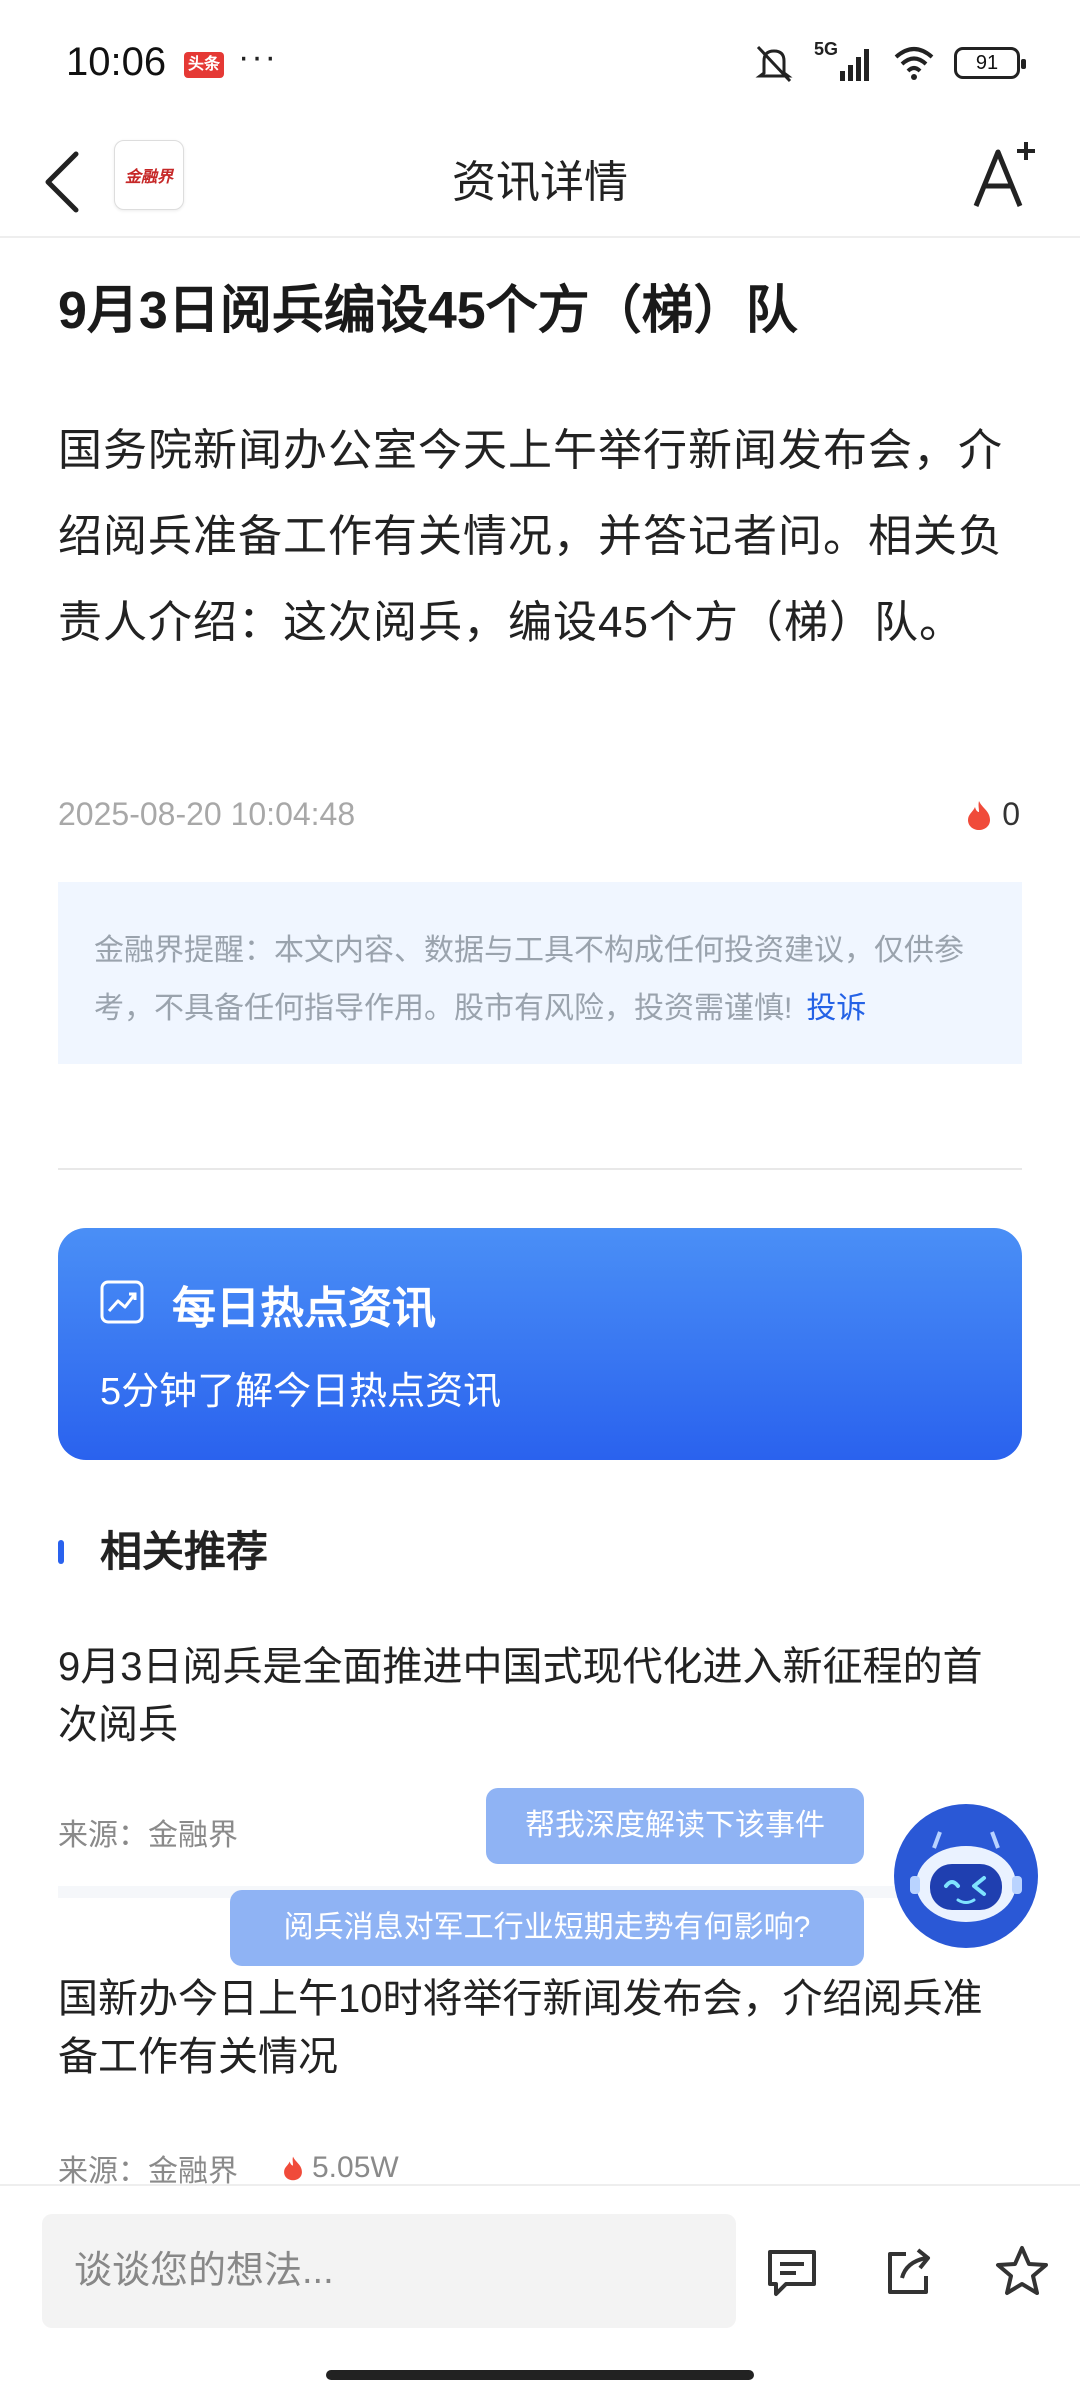 The height and width of the screenshot is (2402, 1080). Describe the element at coordinates (987, 62) in the screenshot. I see `battery-level: 91` at that location.